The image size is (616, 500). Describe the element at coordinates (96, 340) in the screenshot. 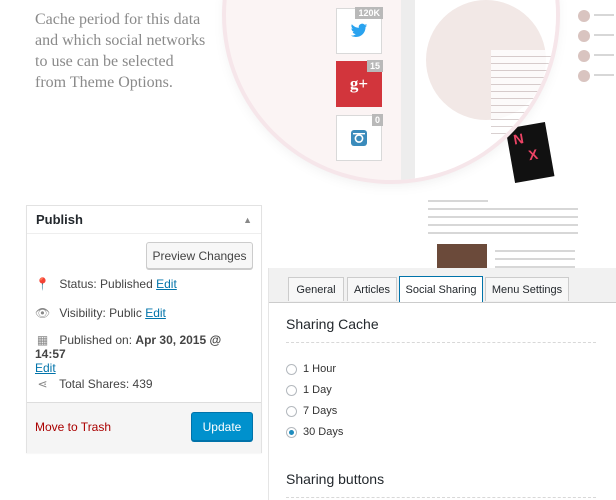

I see `published-label: Published on:` at that location.